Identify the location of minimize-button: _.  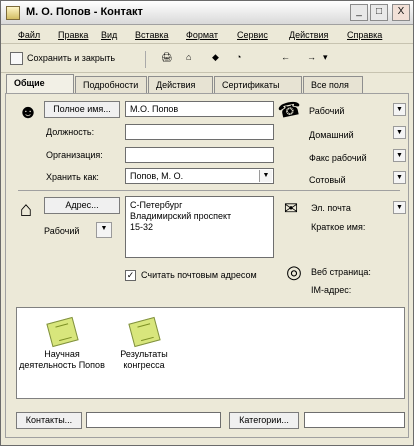
(359, 12).